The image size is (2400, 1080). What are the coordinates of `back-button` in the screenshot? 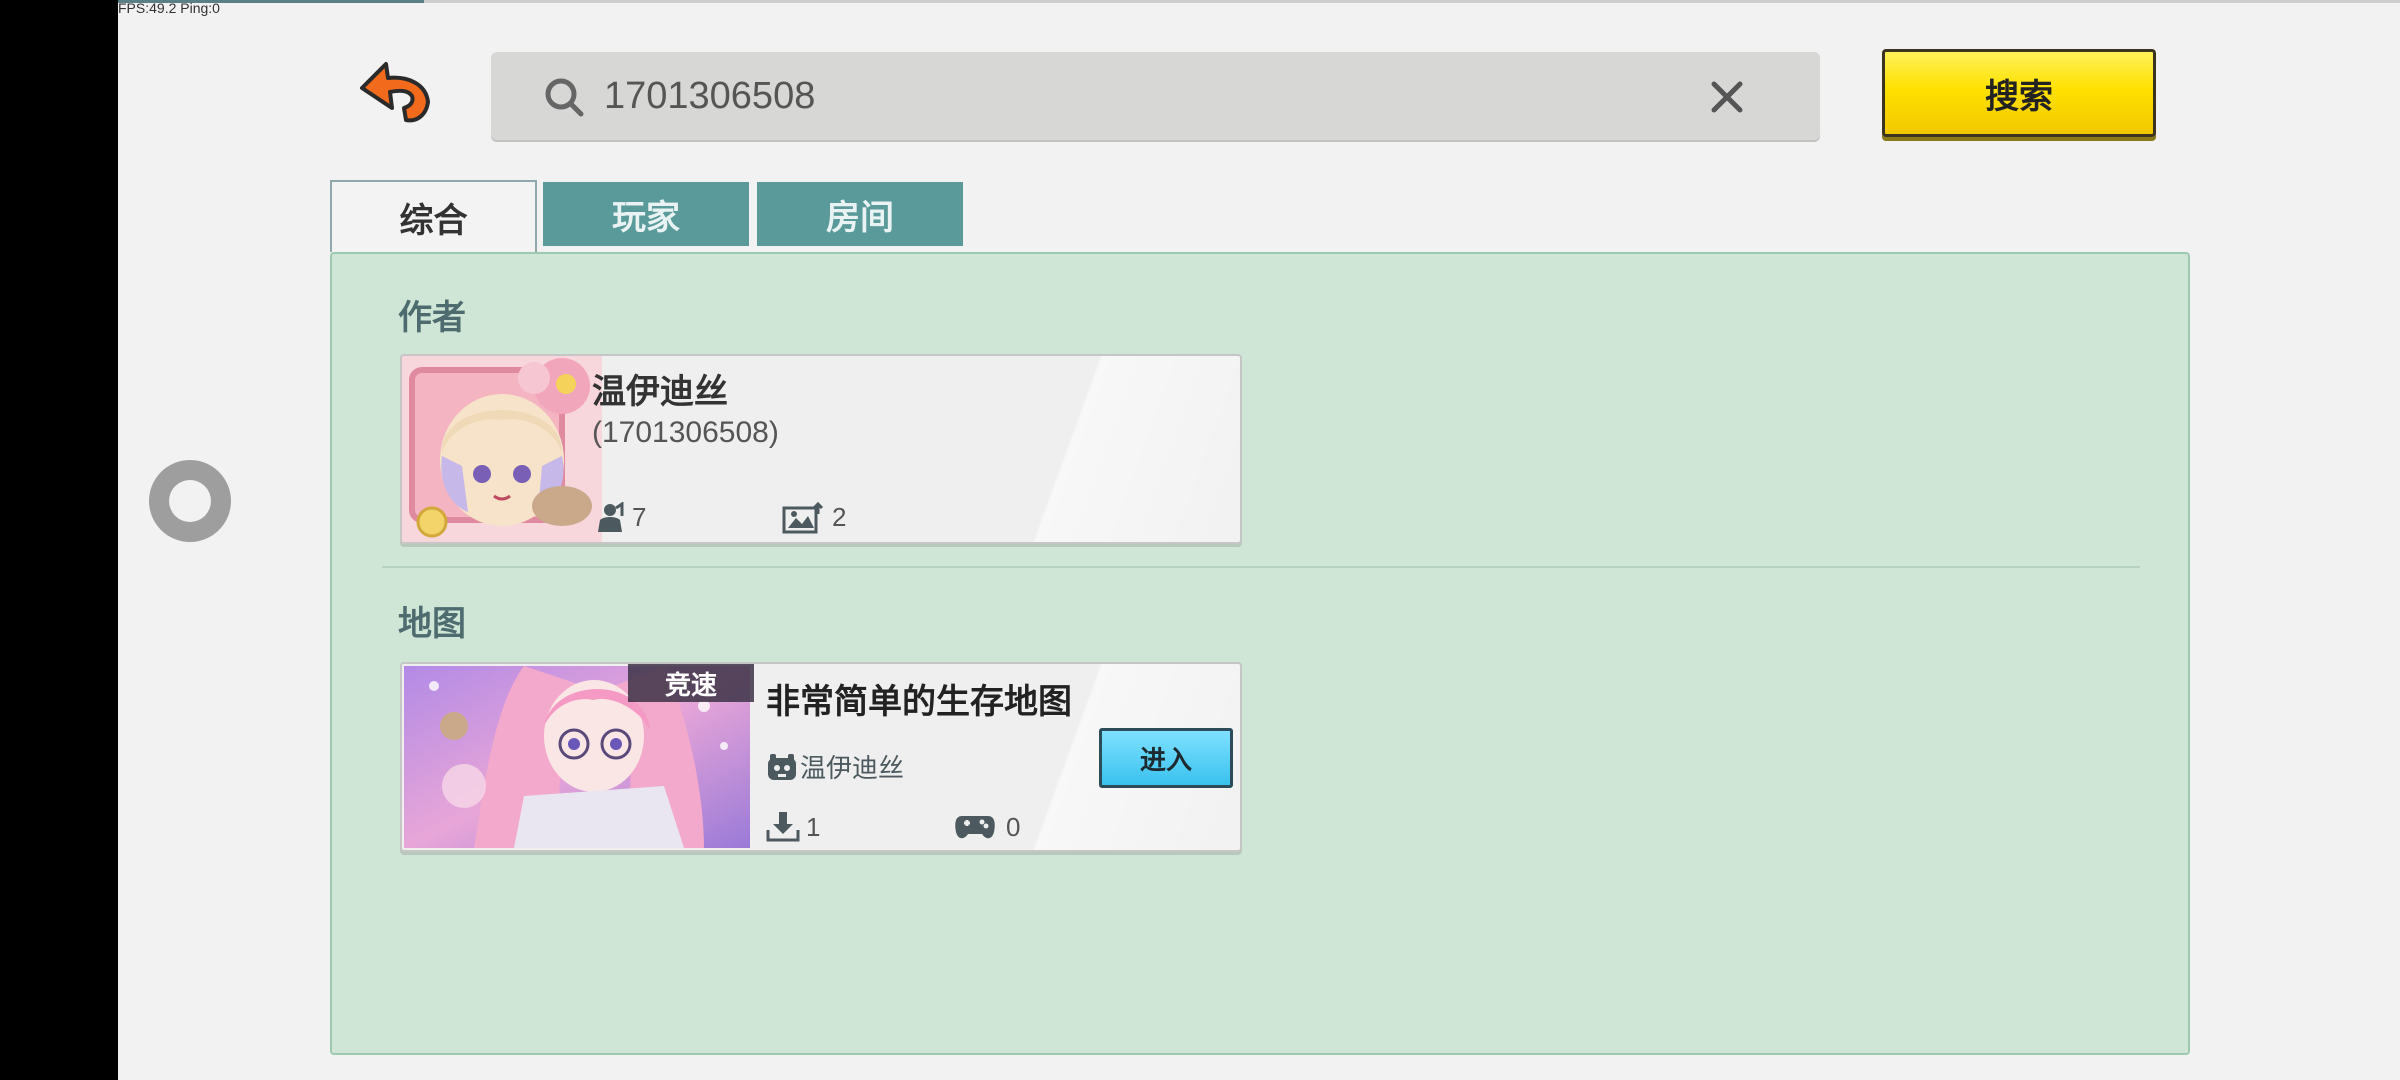 It's located at (394, 91).